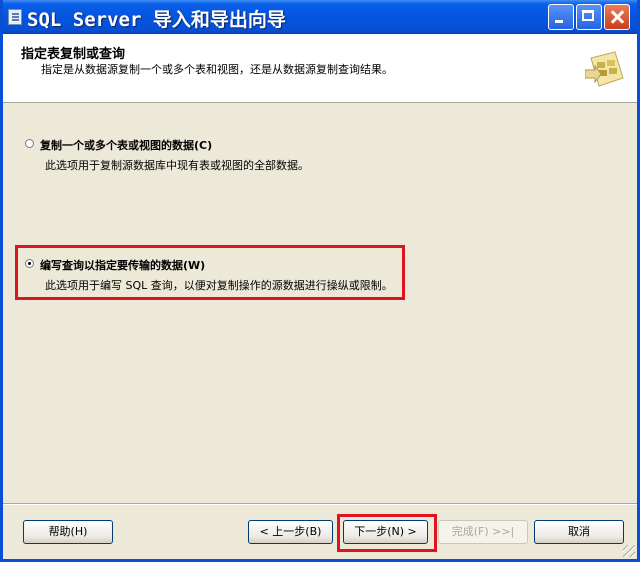 Image resolution: width=640 pixels, height=562 pixels. I want to click on page-title: 指定表复制或查询, so click(73, 54).